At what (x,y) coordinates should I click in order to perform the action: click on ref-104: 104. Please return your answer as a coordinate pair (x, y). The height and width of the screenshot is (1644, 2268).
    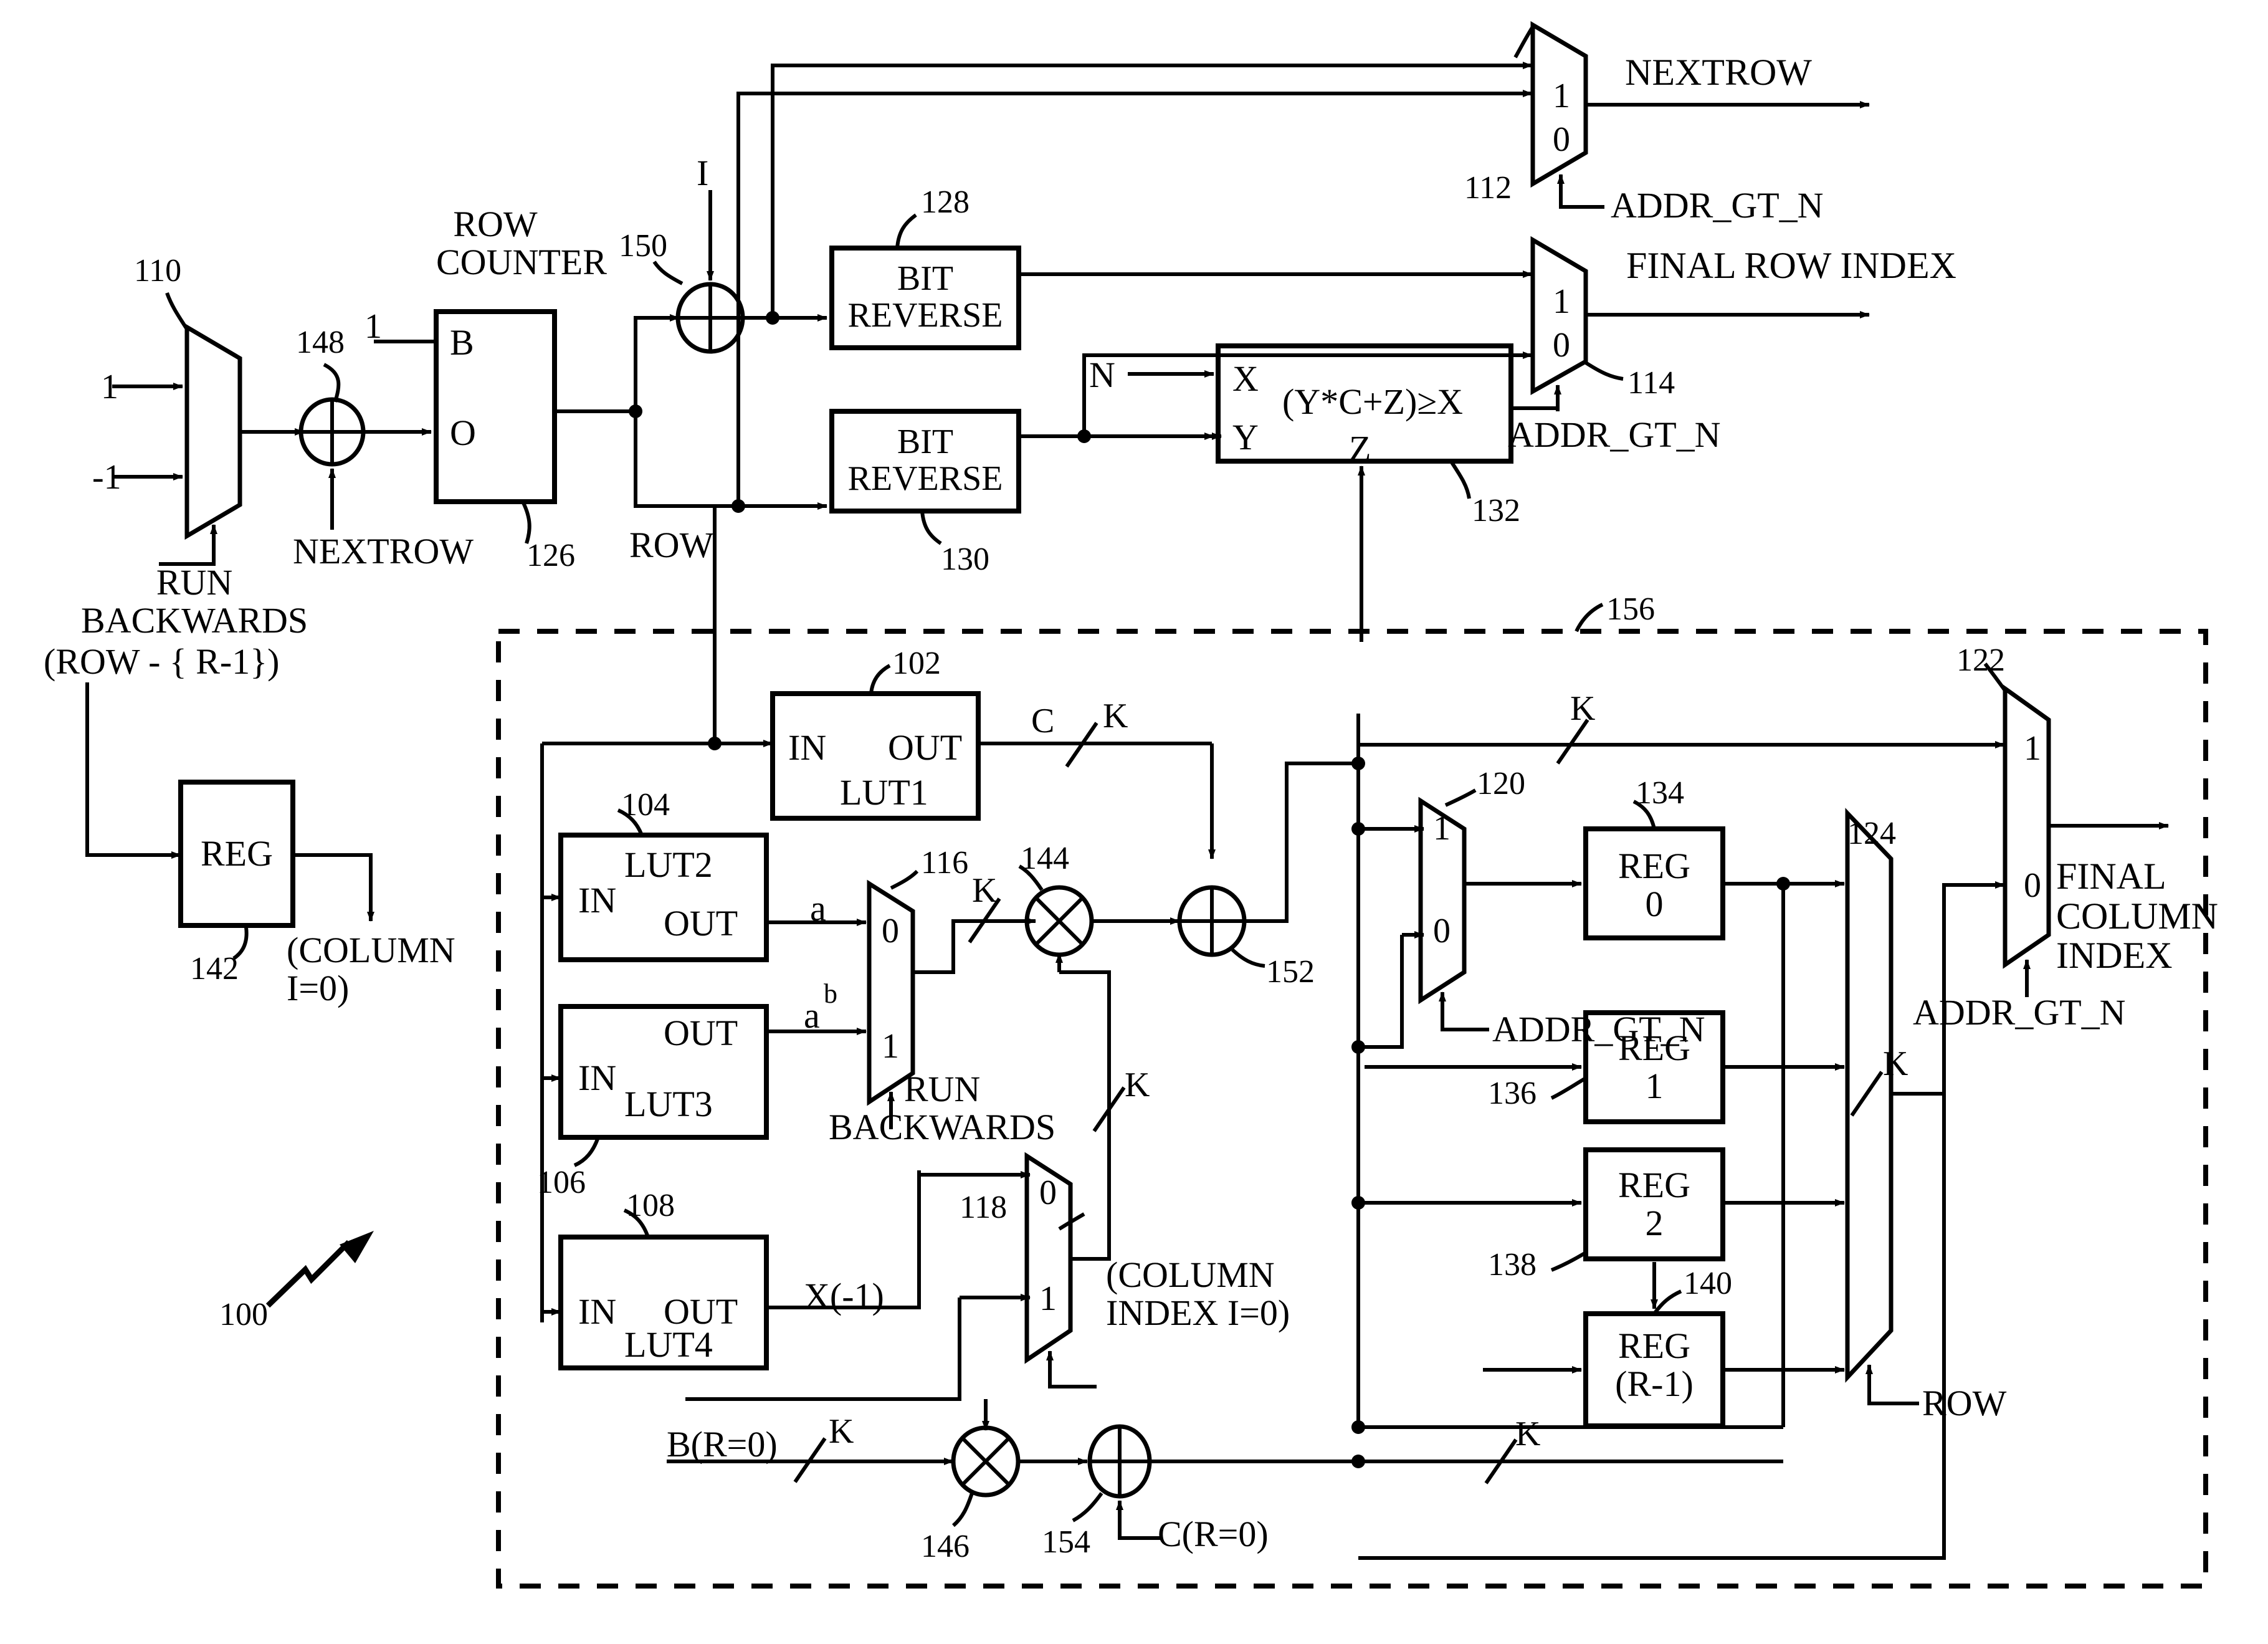
    Looking at the image, I should click on (646, 805).